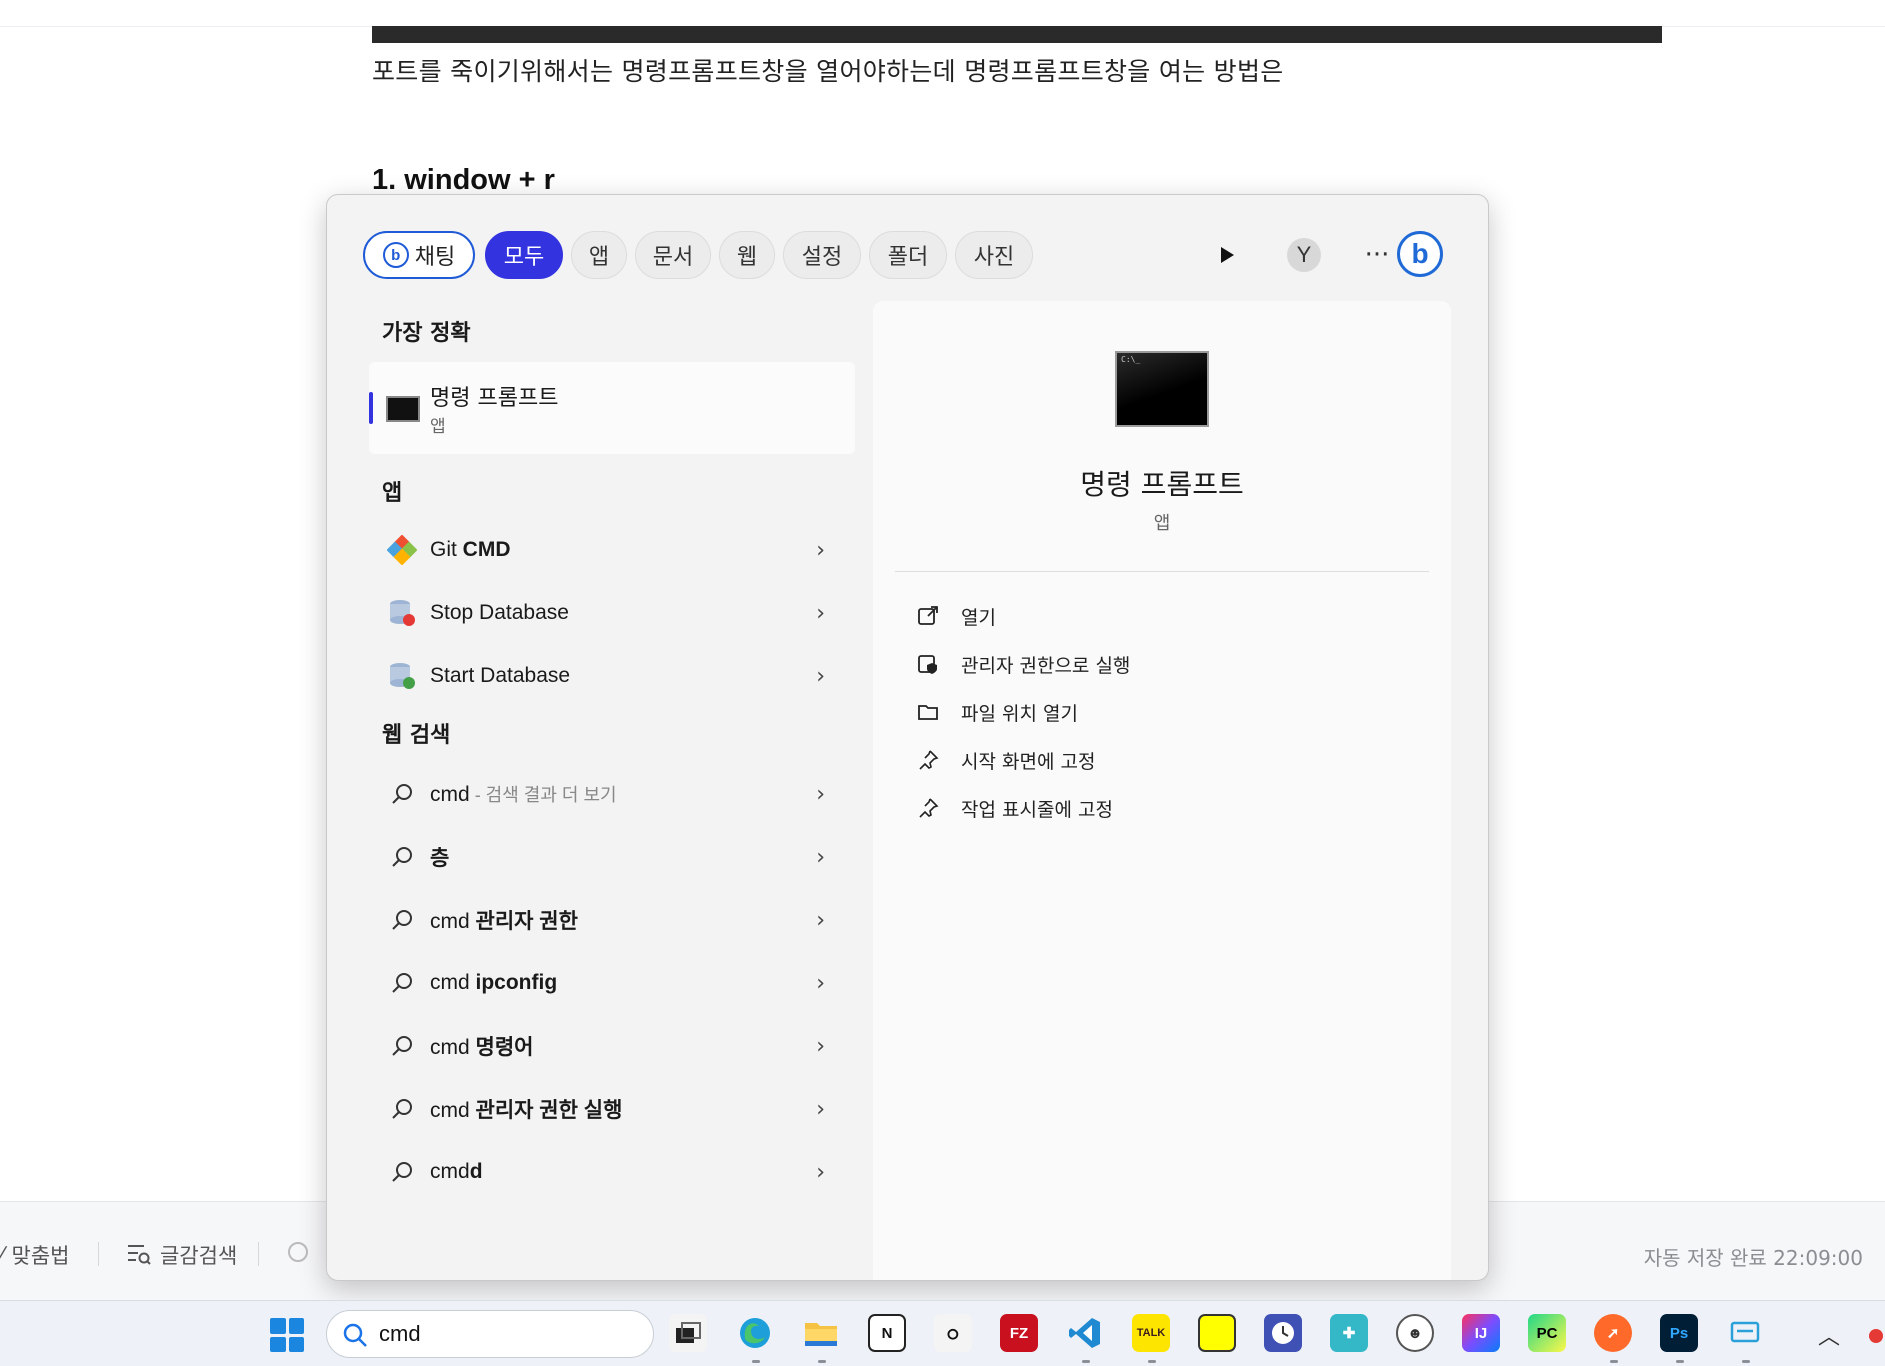 The image size is (1885, 1366). I want to click on avatar: Y, so click(1304, 255).